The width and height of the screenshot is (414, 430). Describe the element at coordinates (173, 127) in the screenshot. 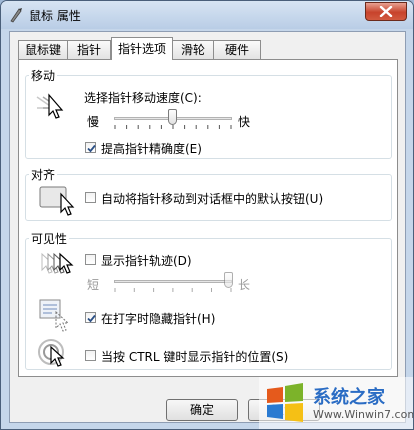

I see `speed-slider-ticks` at that location.